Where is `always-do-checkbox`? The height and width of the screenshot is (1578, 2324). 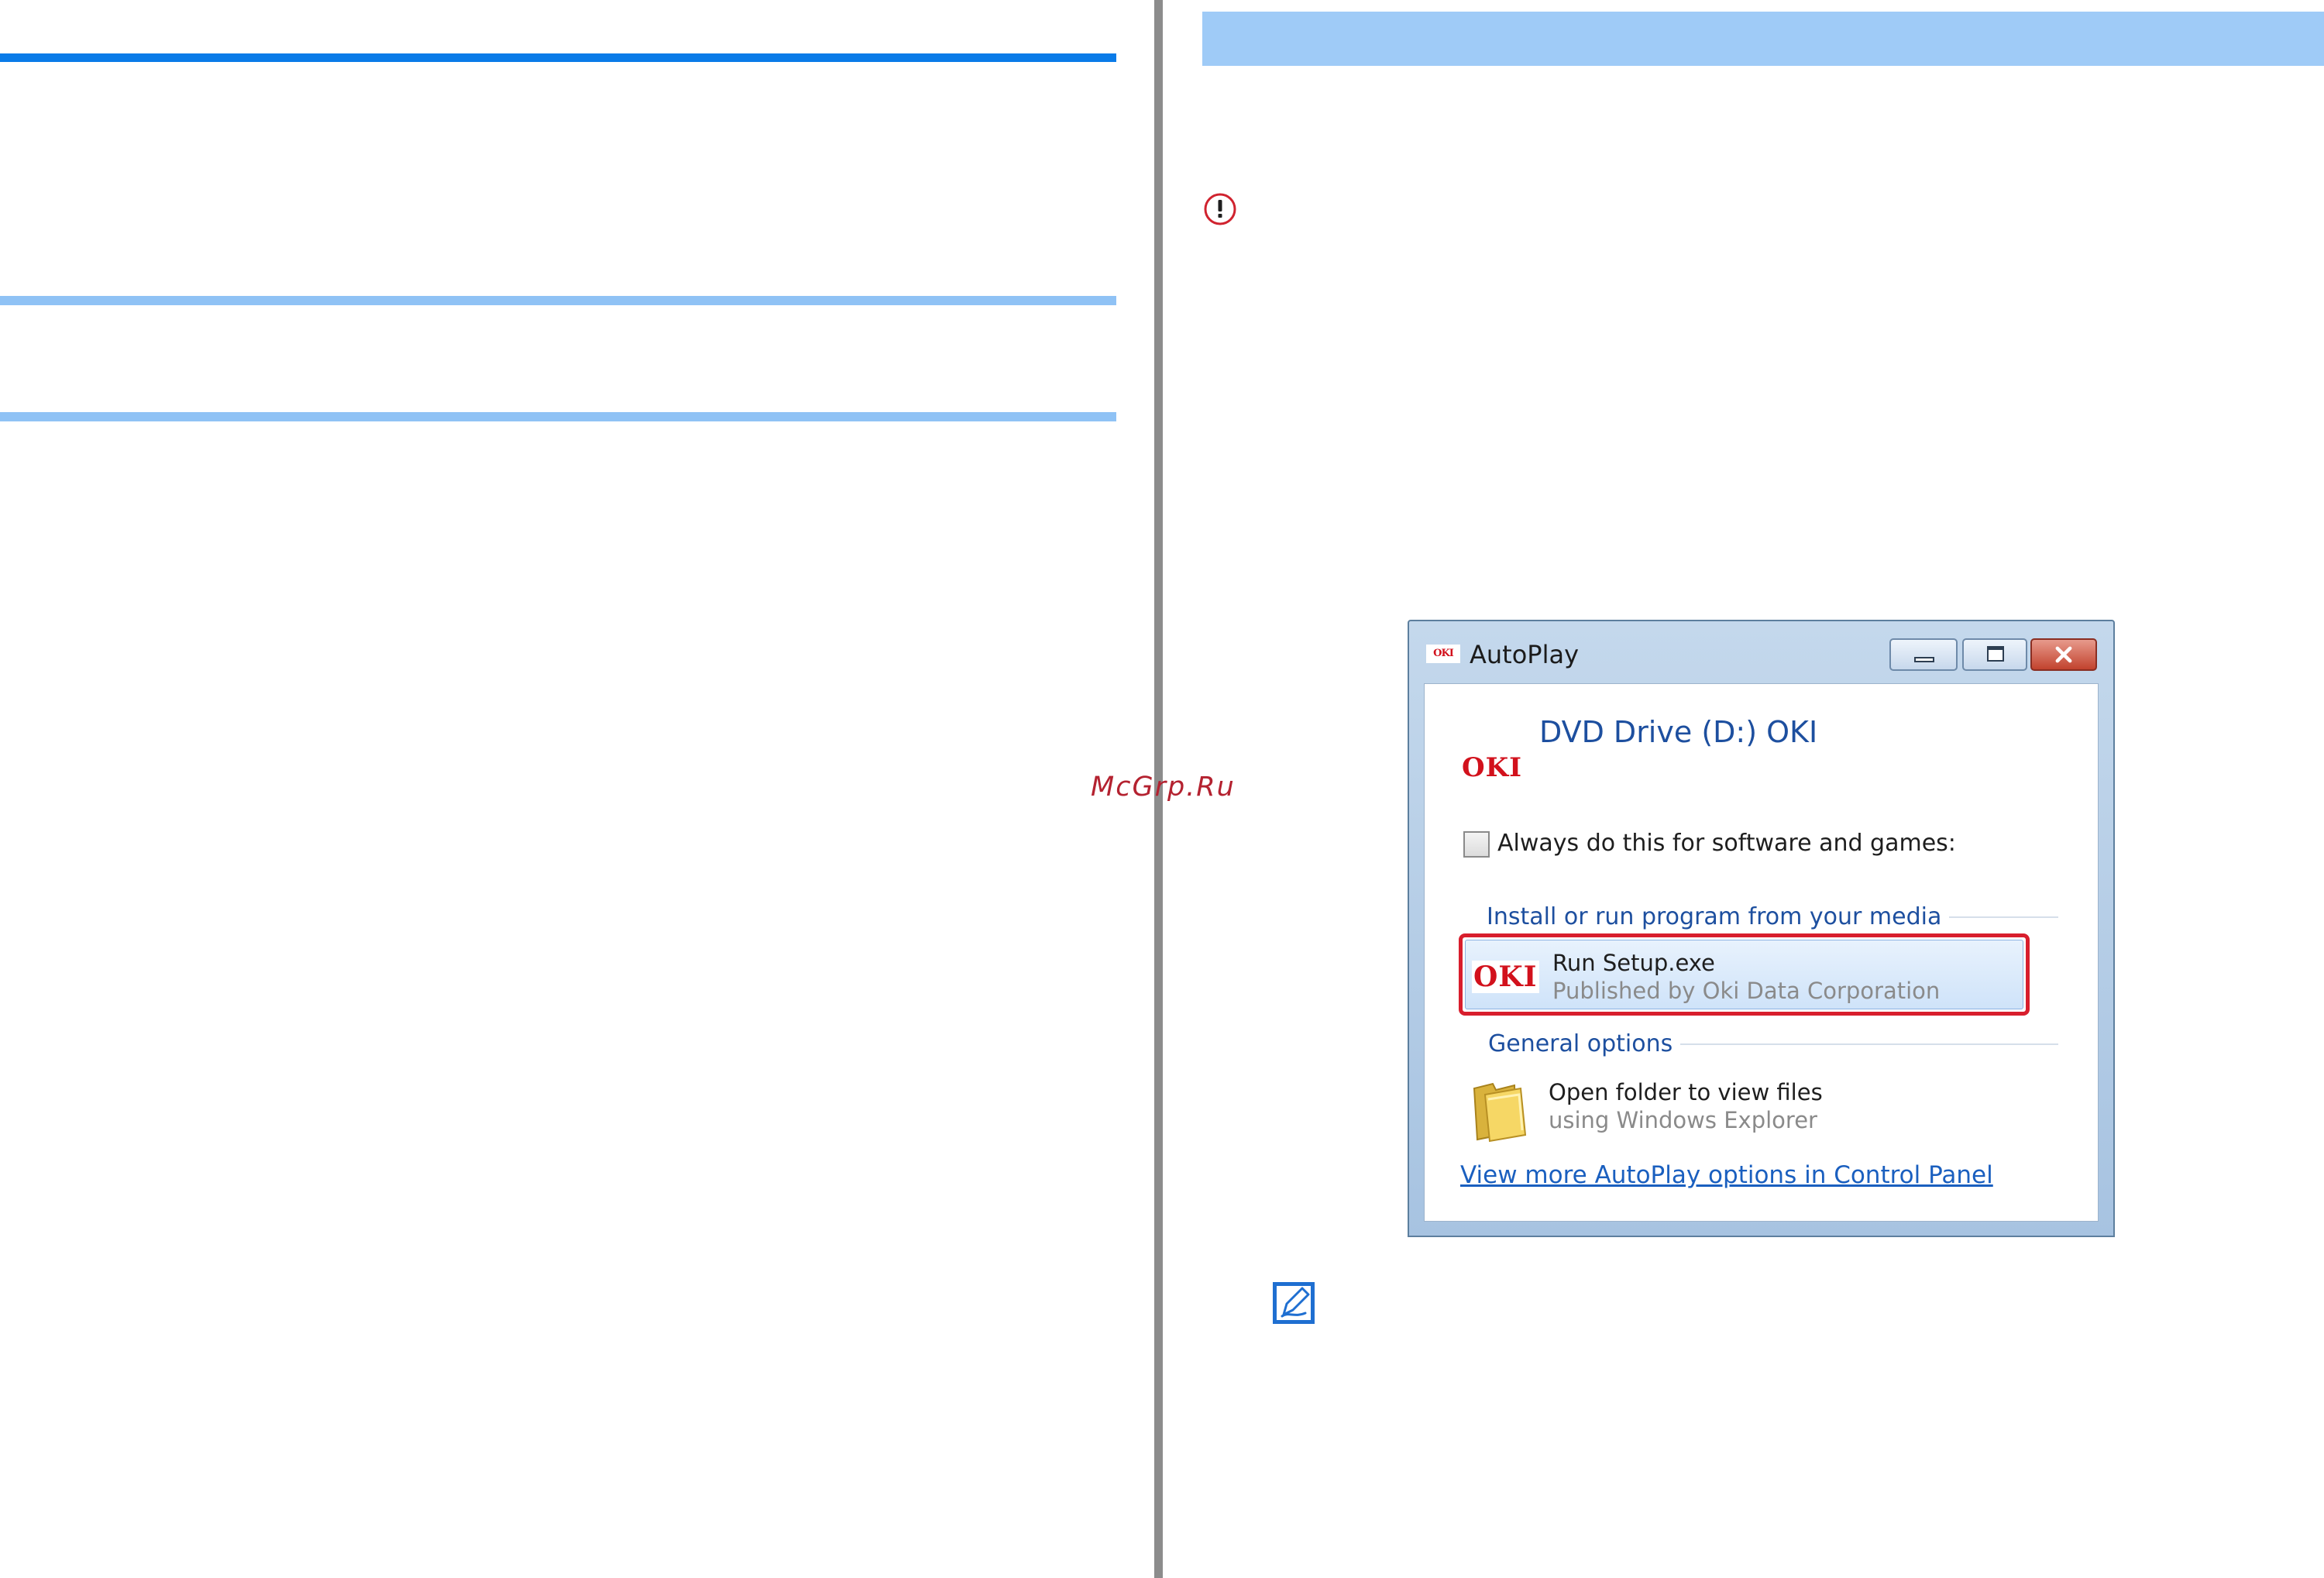 always-do-checkbox is located at coordinates (1476, 845).